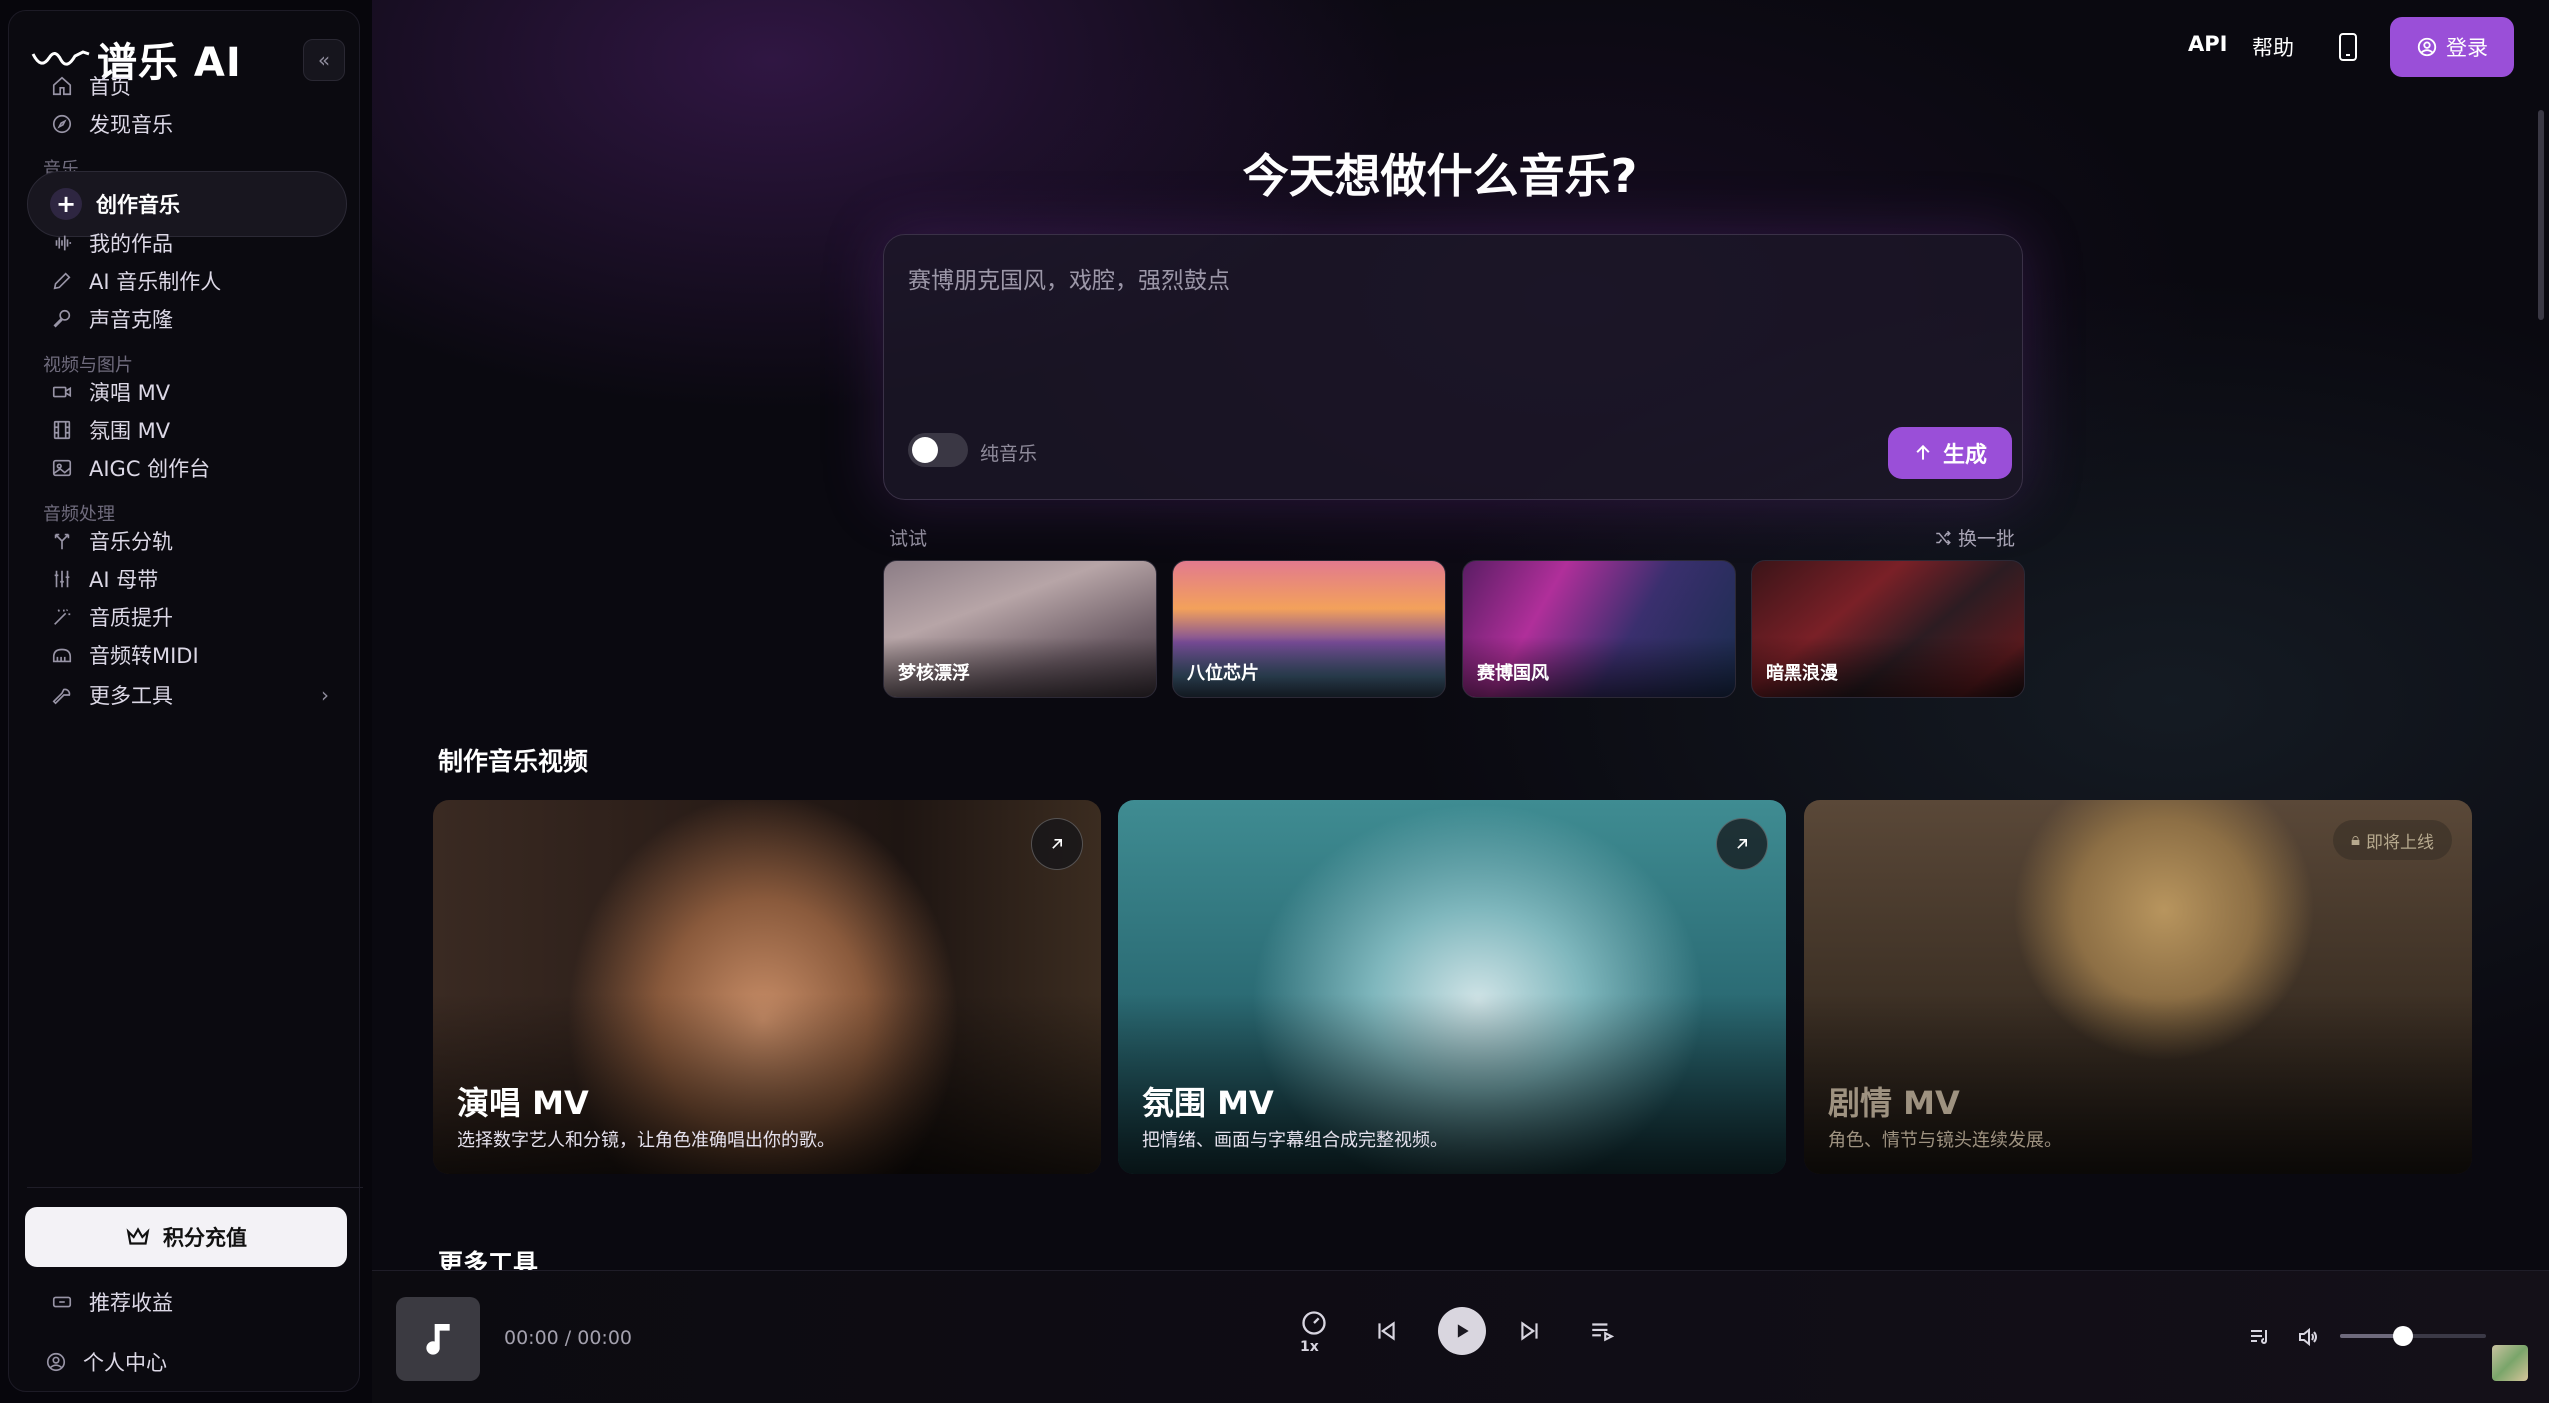 This screenshot has height=1403, width=2549. I want to click on instrumental-label: 纯音乐, so click(1009, 454).